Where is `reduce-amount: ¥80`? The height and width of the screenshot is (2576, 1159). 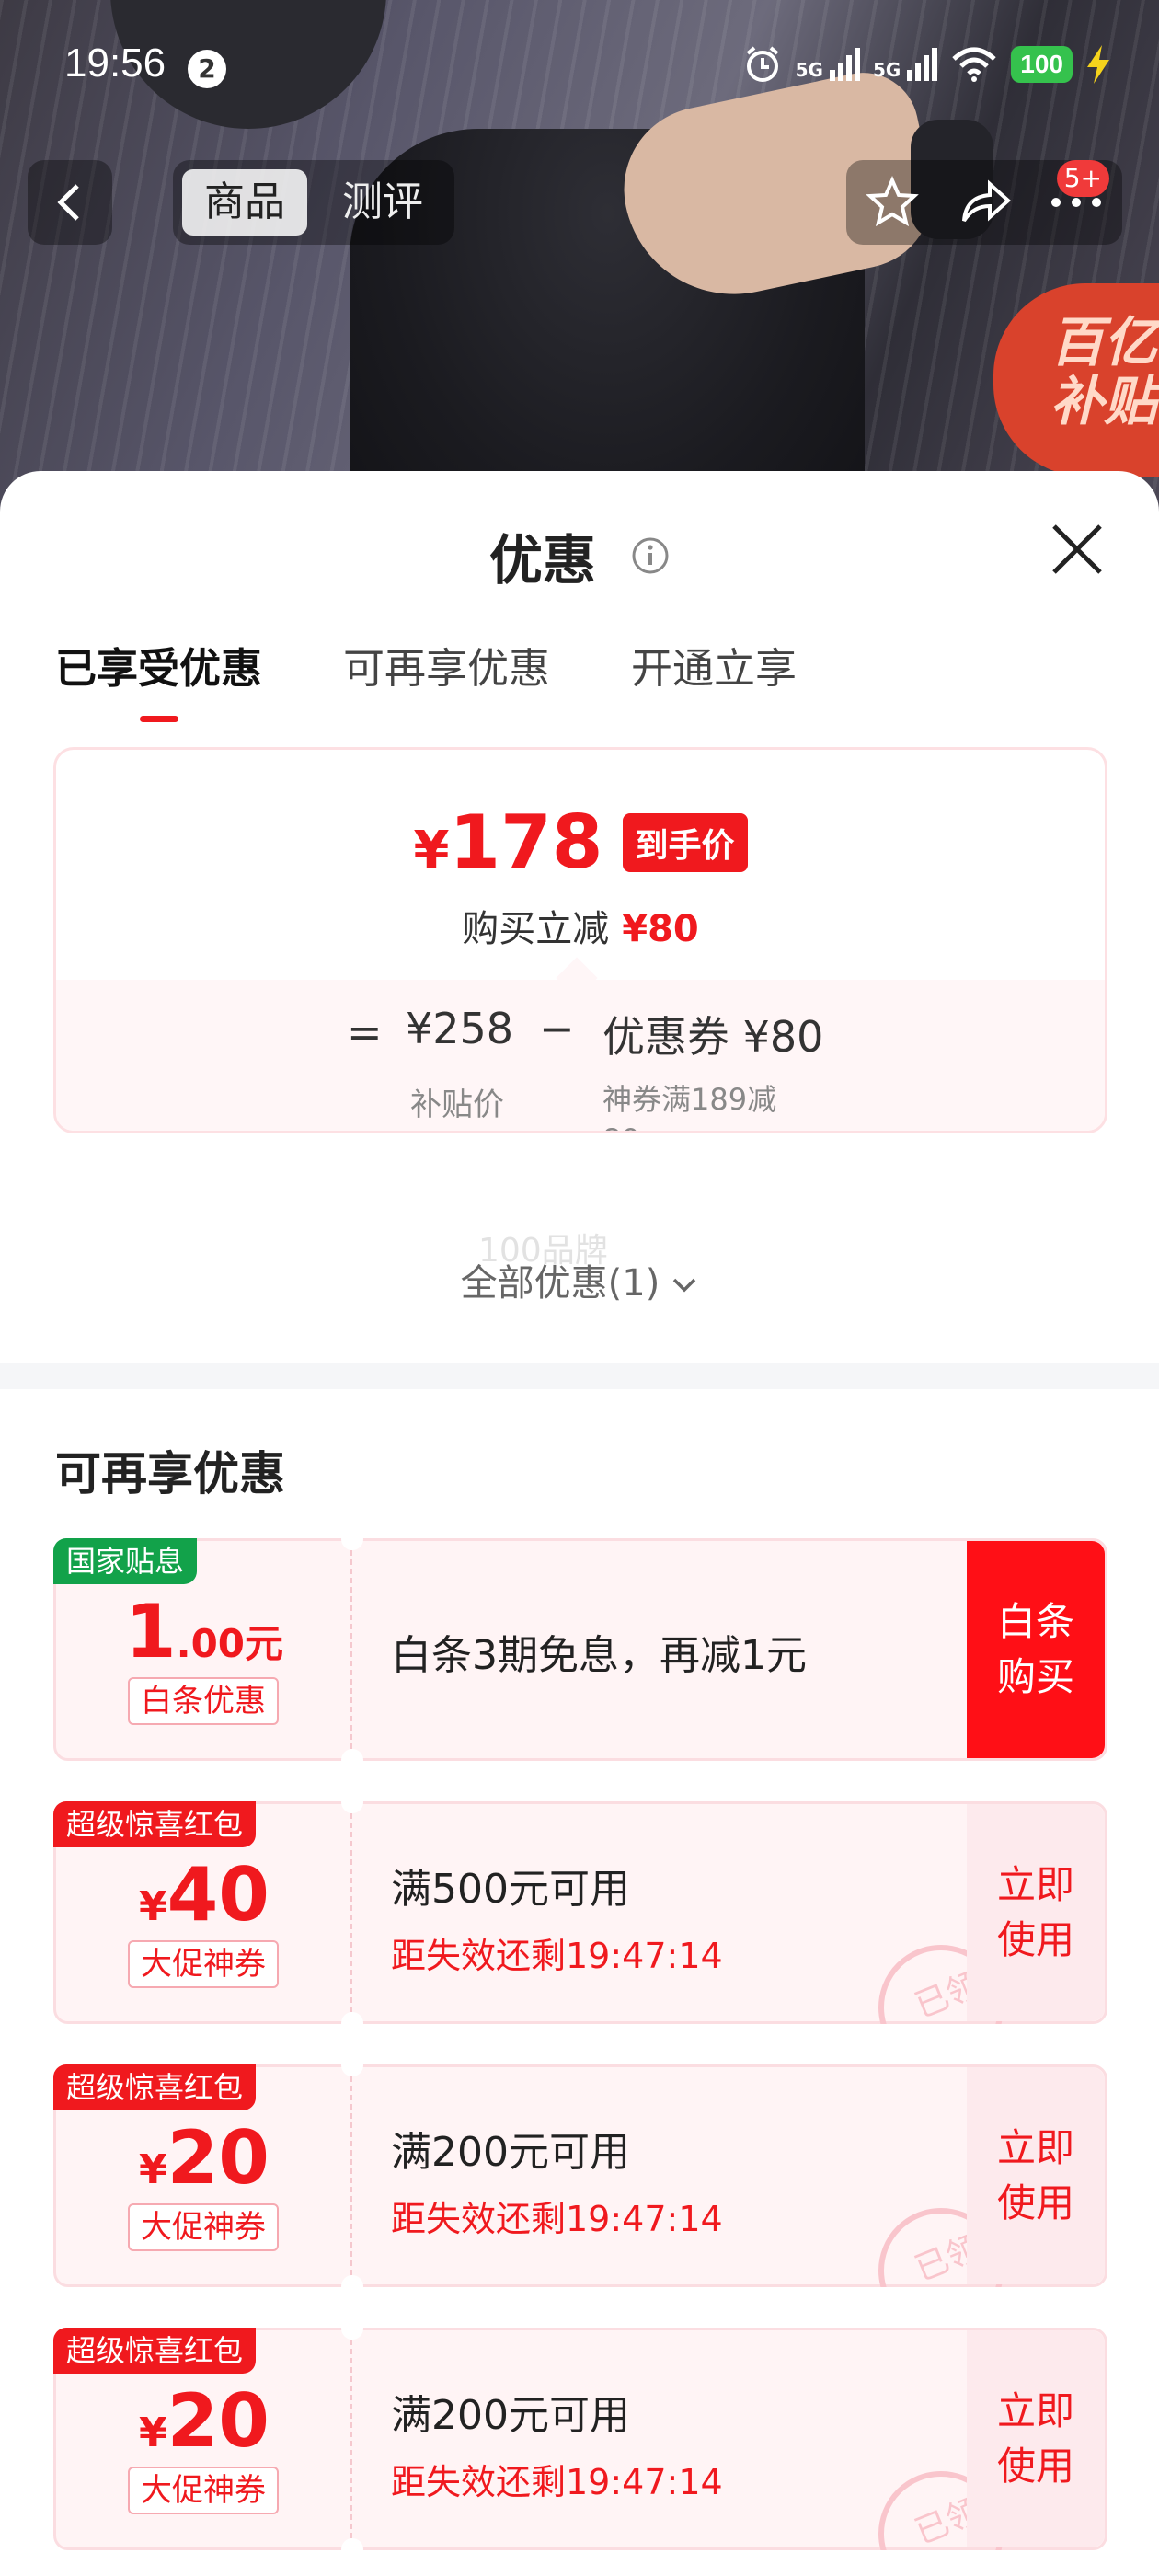 reduce-amount: ¥80 is located at coordinates (660, 929).